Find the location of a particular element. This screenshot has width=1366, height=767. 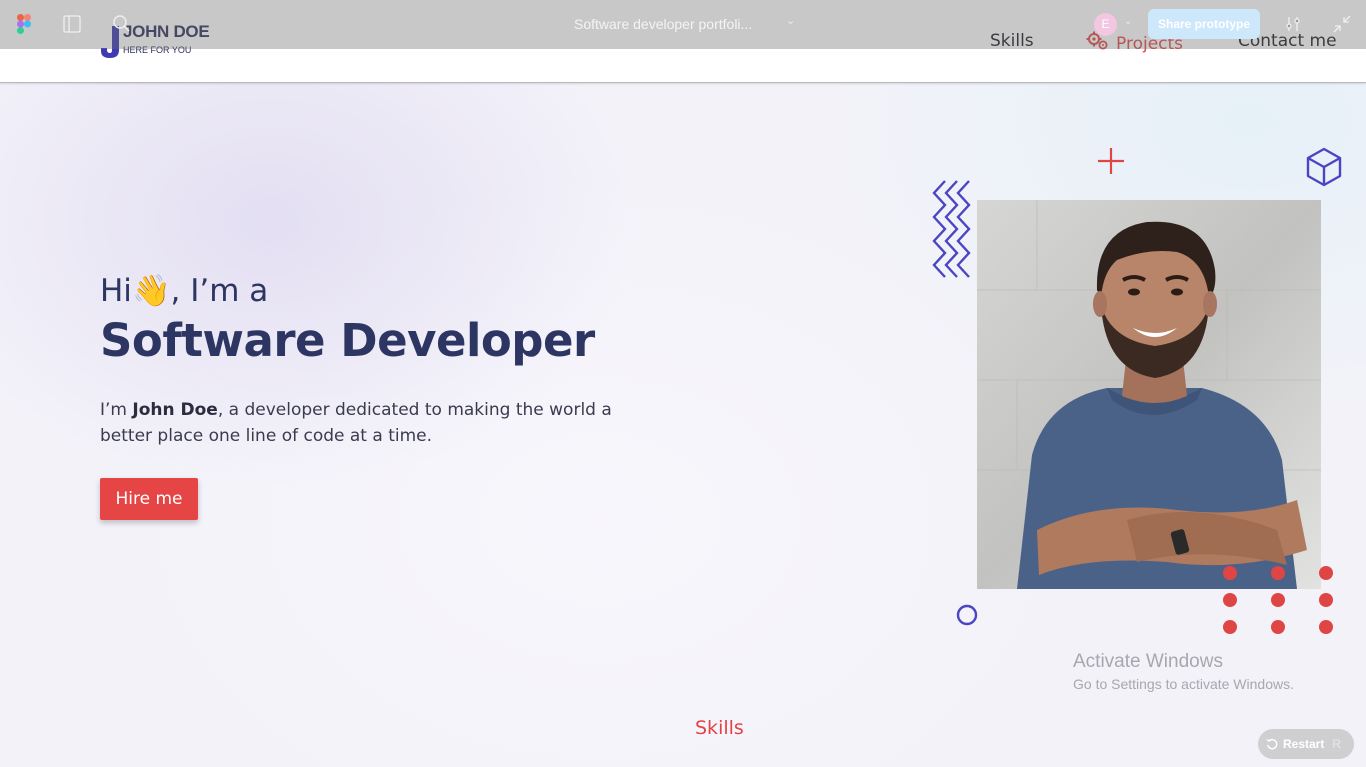

restart-shortcut-key: R is located at coordinates (1337, 744).